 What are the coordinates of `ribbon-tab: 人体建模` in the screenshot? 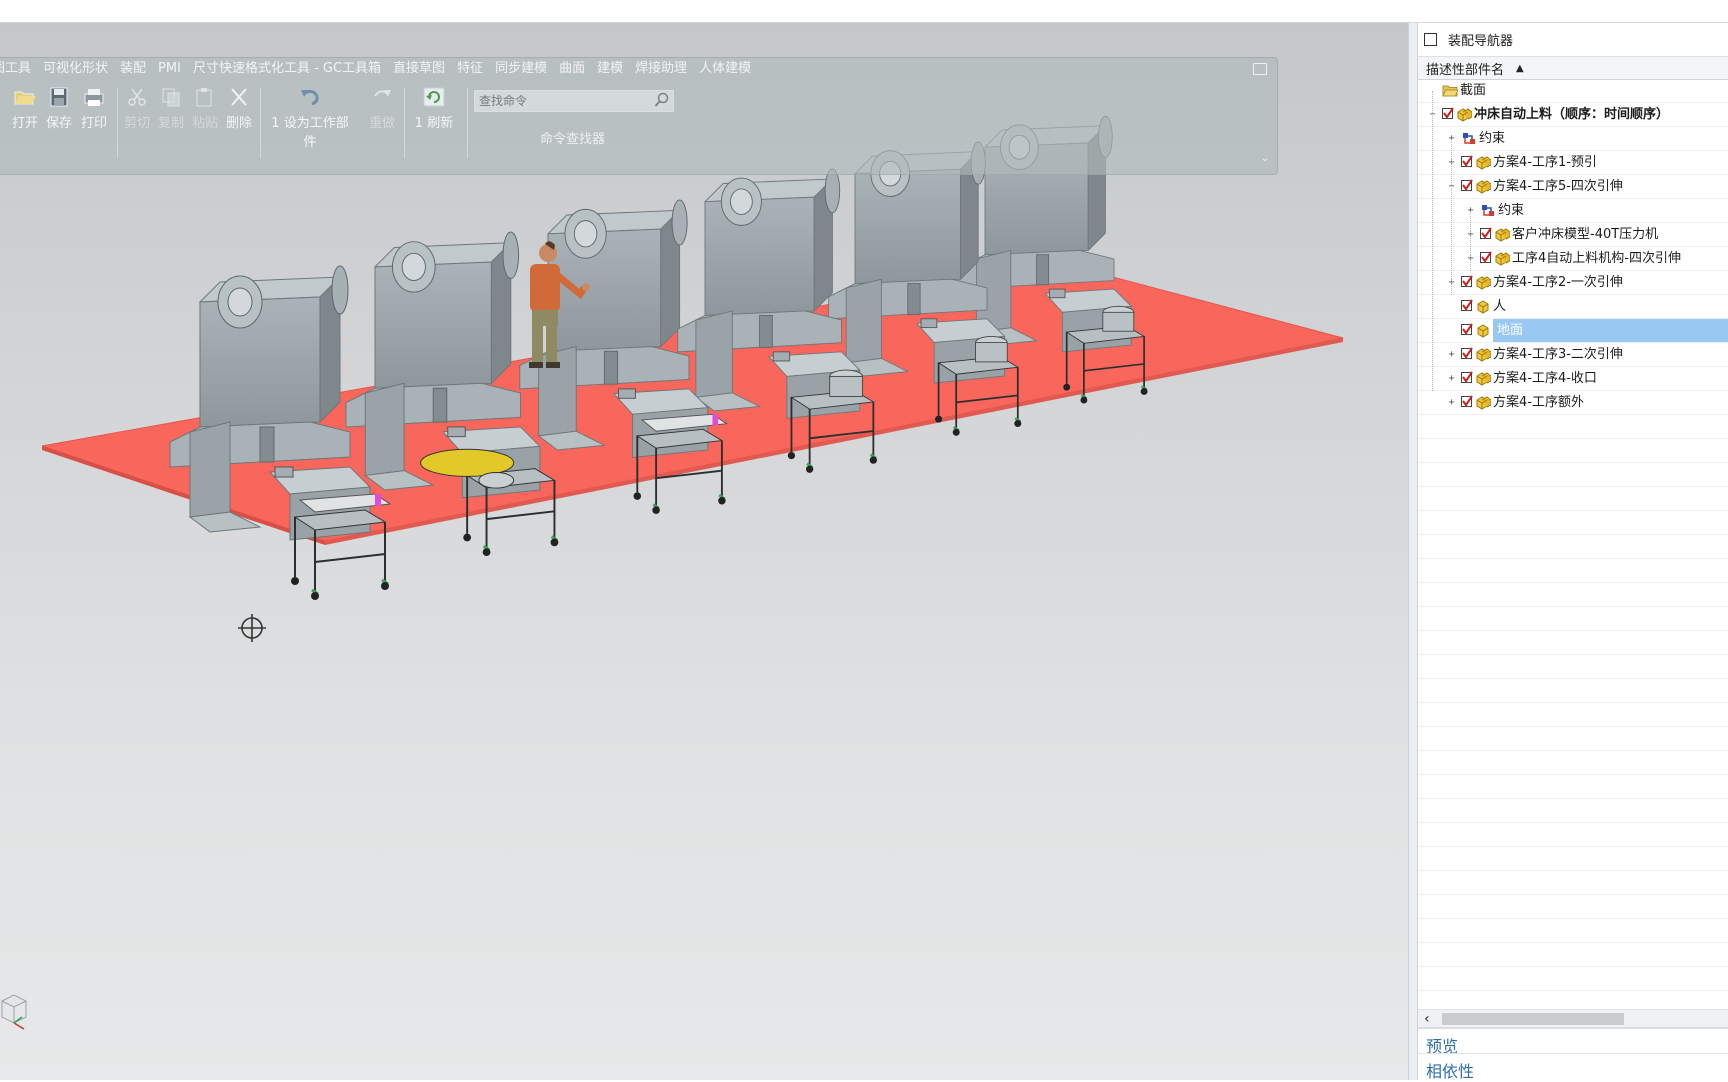 It's located at (725, 69).